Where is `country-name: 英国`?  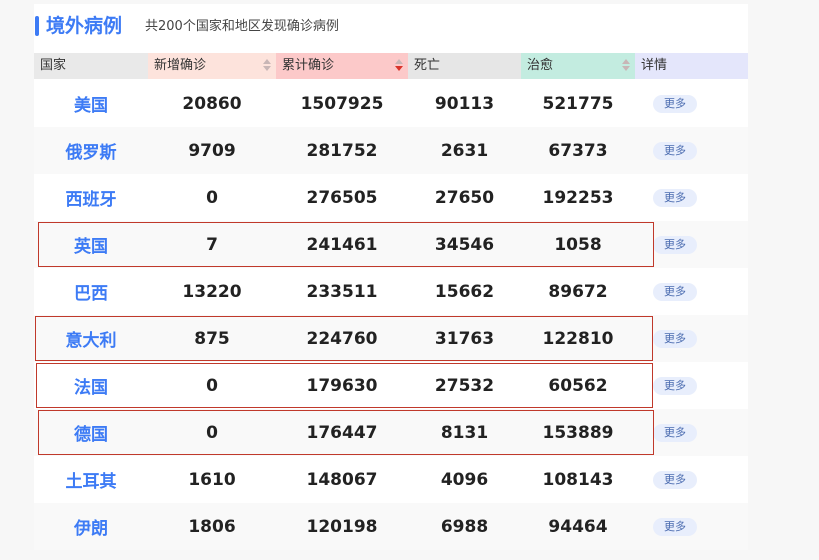
country-name: 英国 is located at coordinates (91, 244).